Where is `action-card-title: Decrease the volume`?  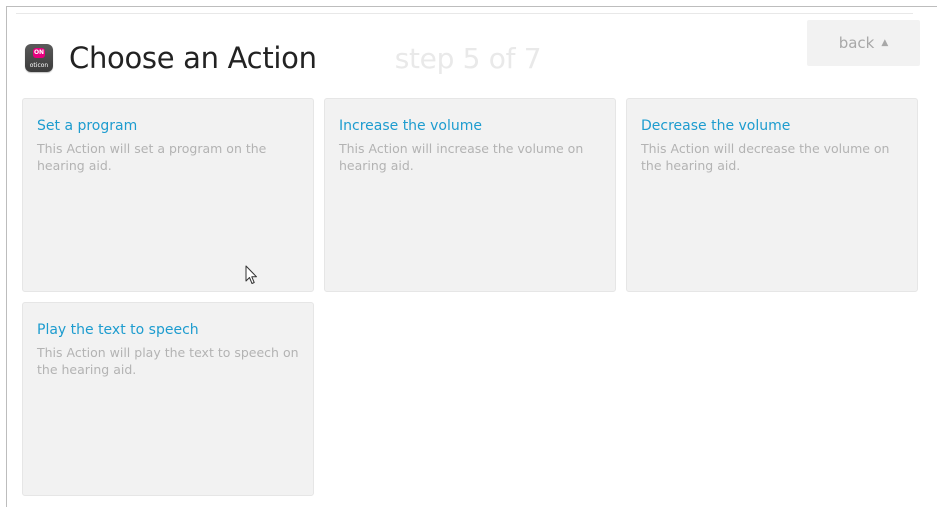
action-card-title: Decrease the volume is located at coordinates (716, 126).